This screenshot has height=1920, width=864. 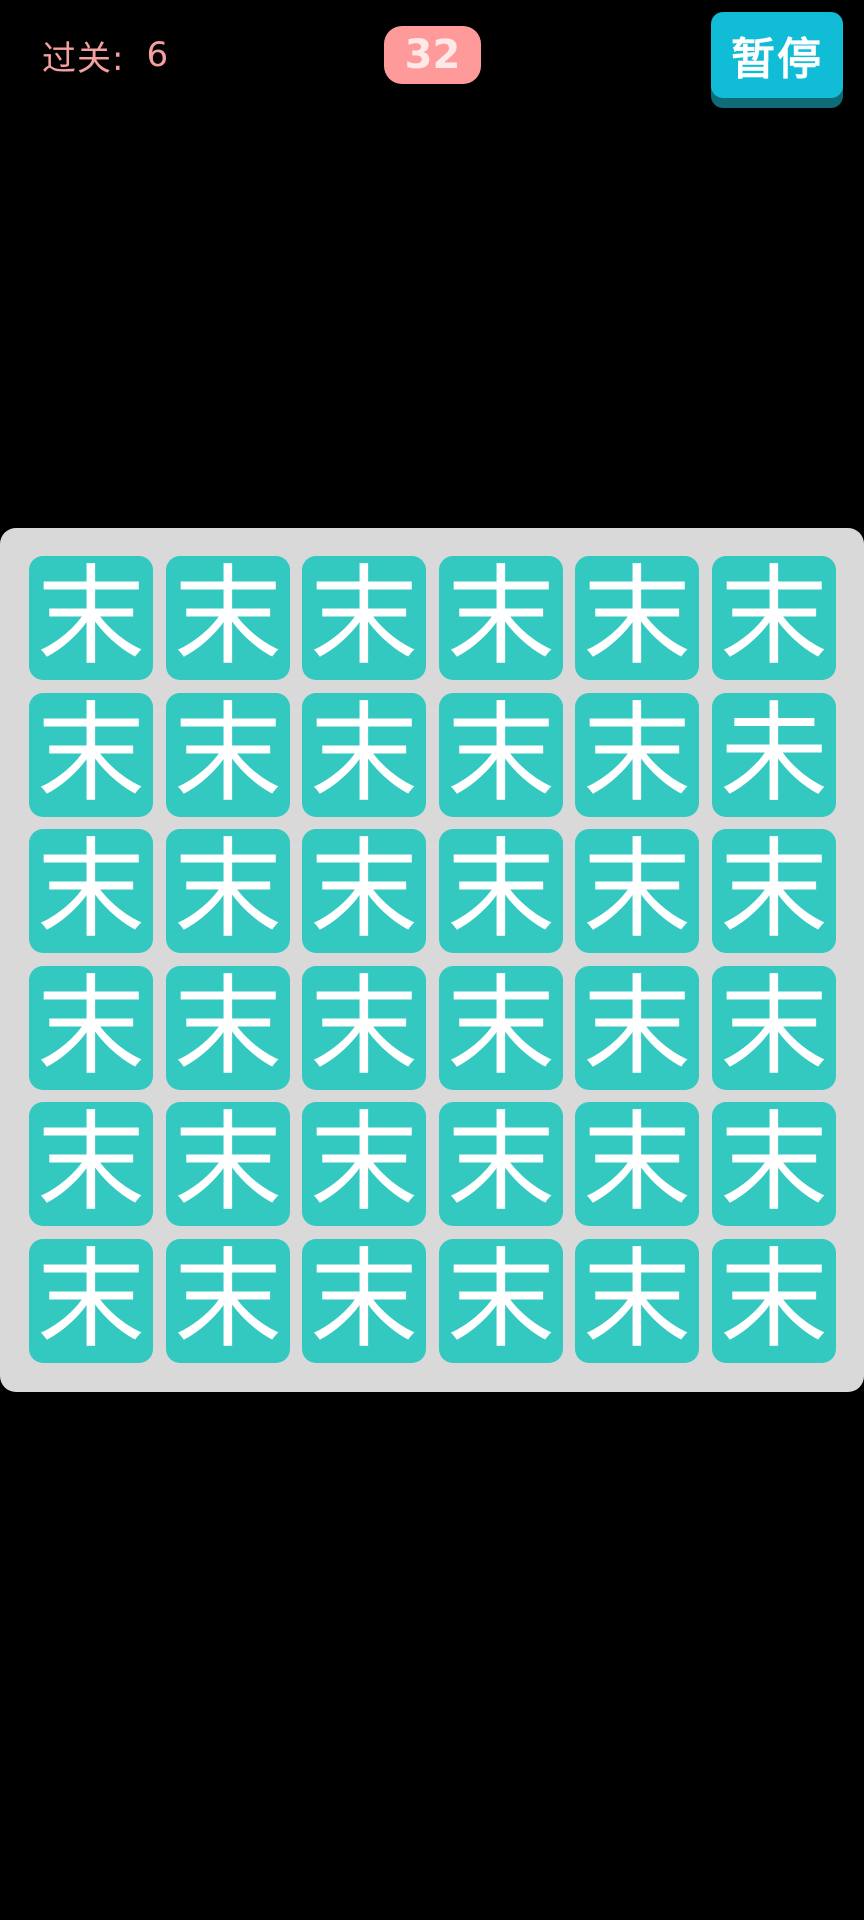 I want to click on level-label: 过关:, so click(x=83, y=58).